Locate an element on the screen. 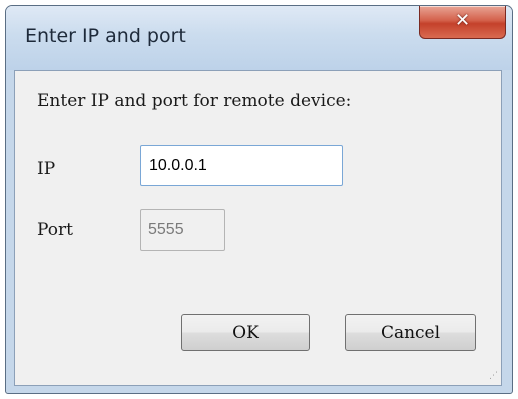  window-title: Enter IP and port is located at coordinates (105, 36).